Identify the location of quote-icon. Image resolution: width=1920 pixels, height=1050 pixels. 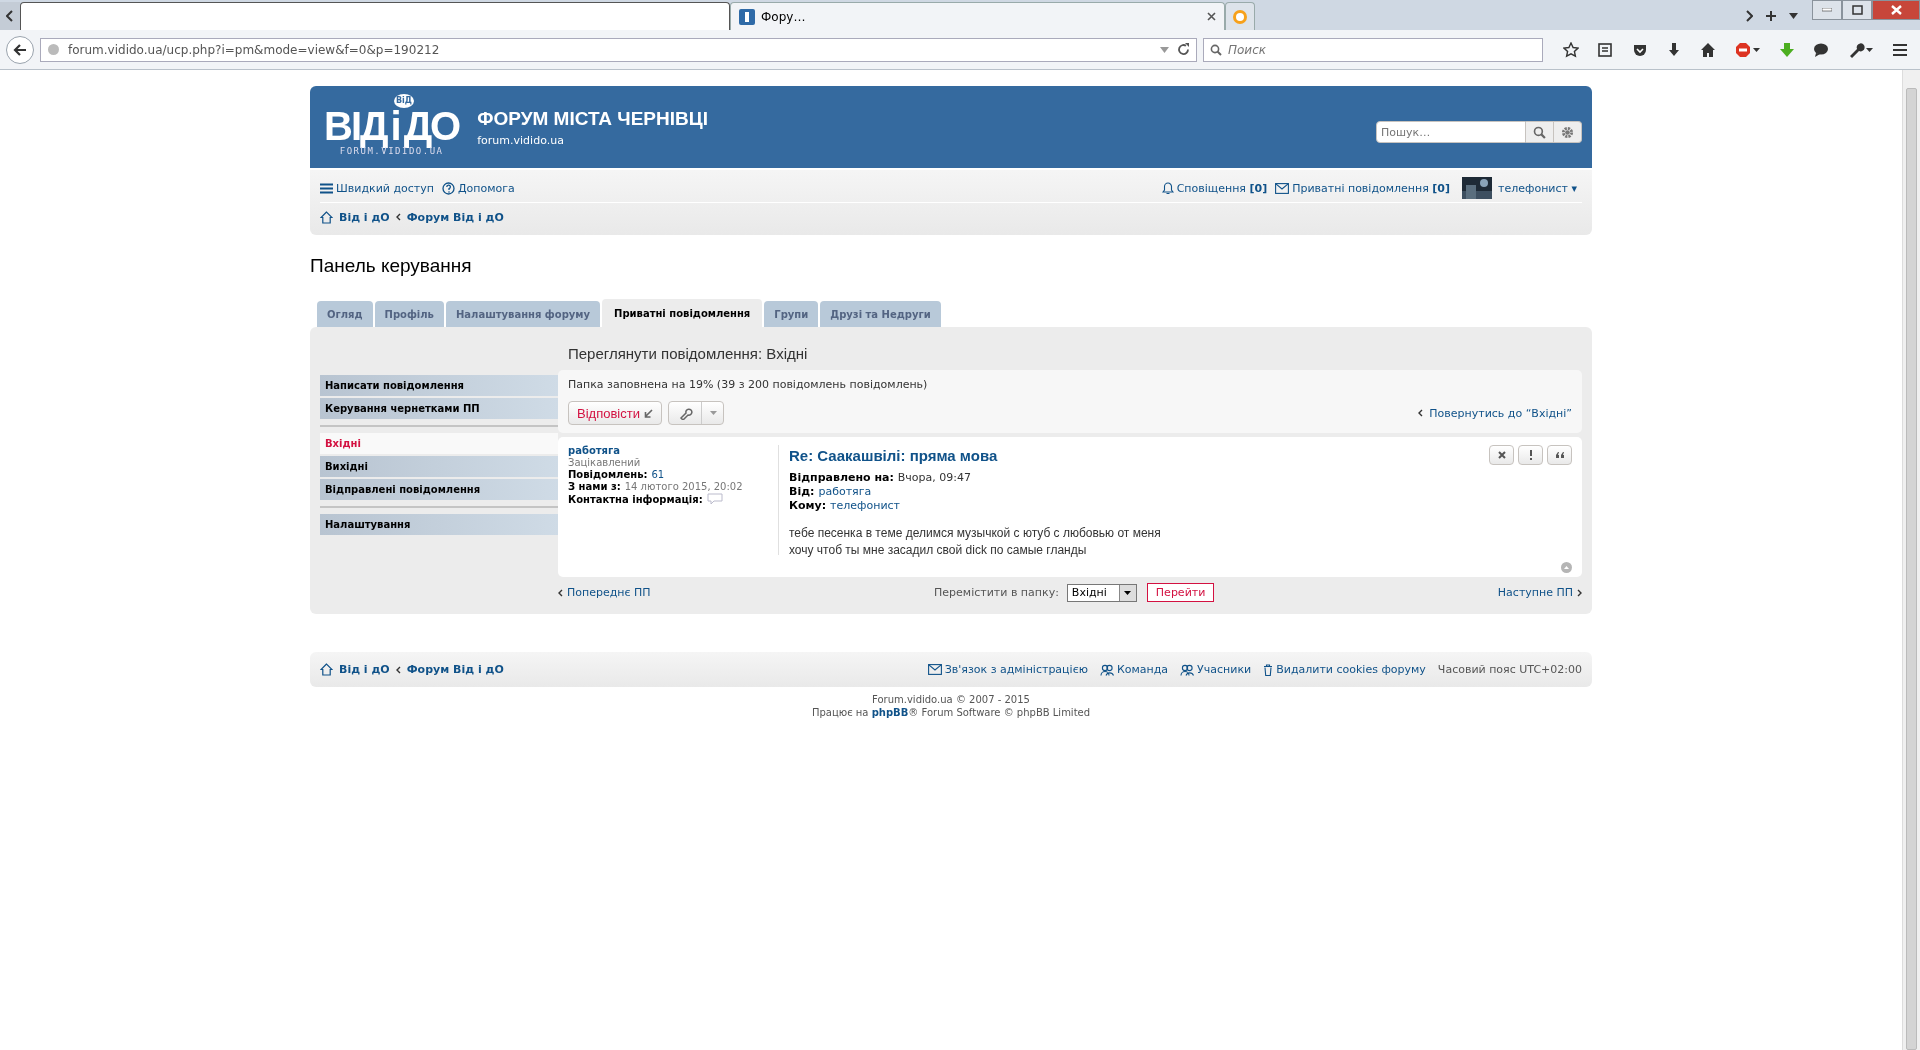
(1559, 455).